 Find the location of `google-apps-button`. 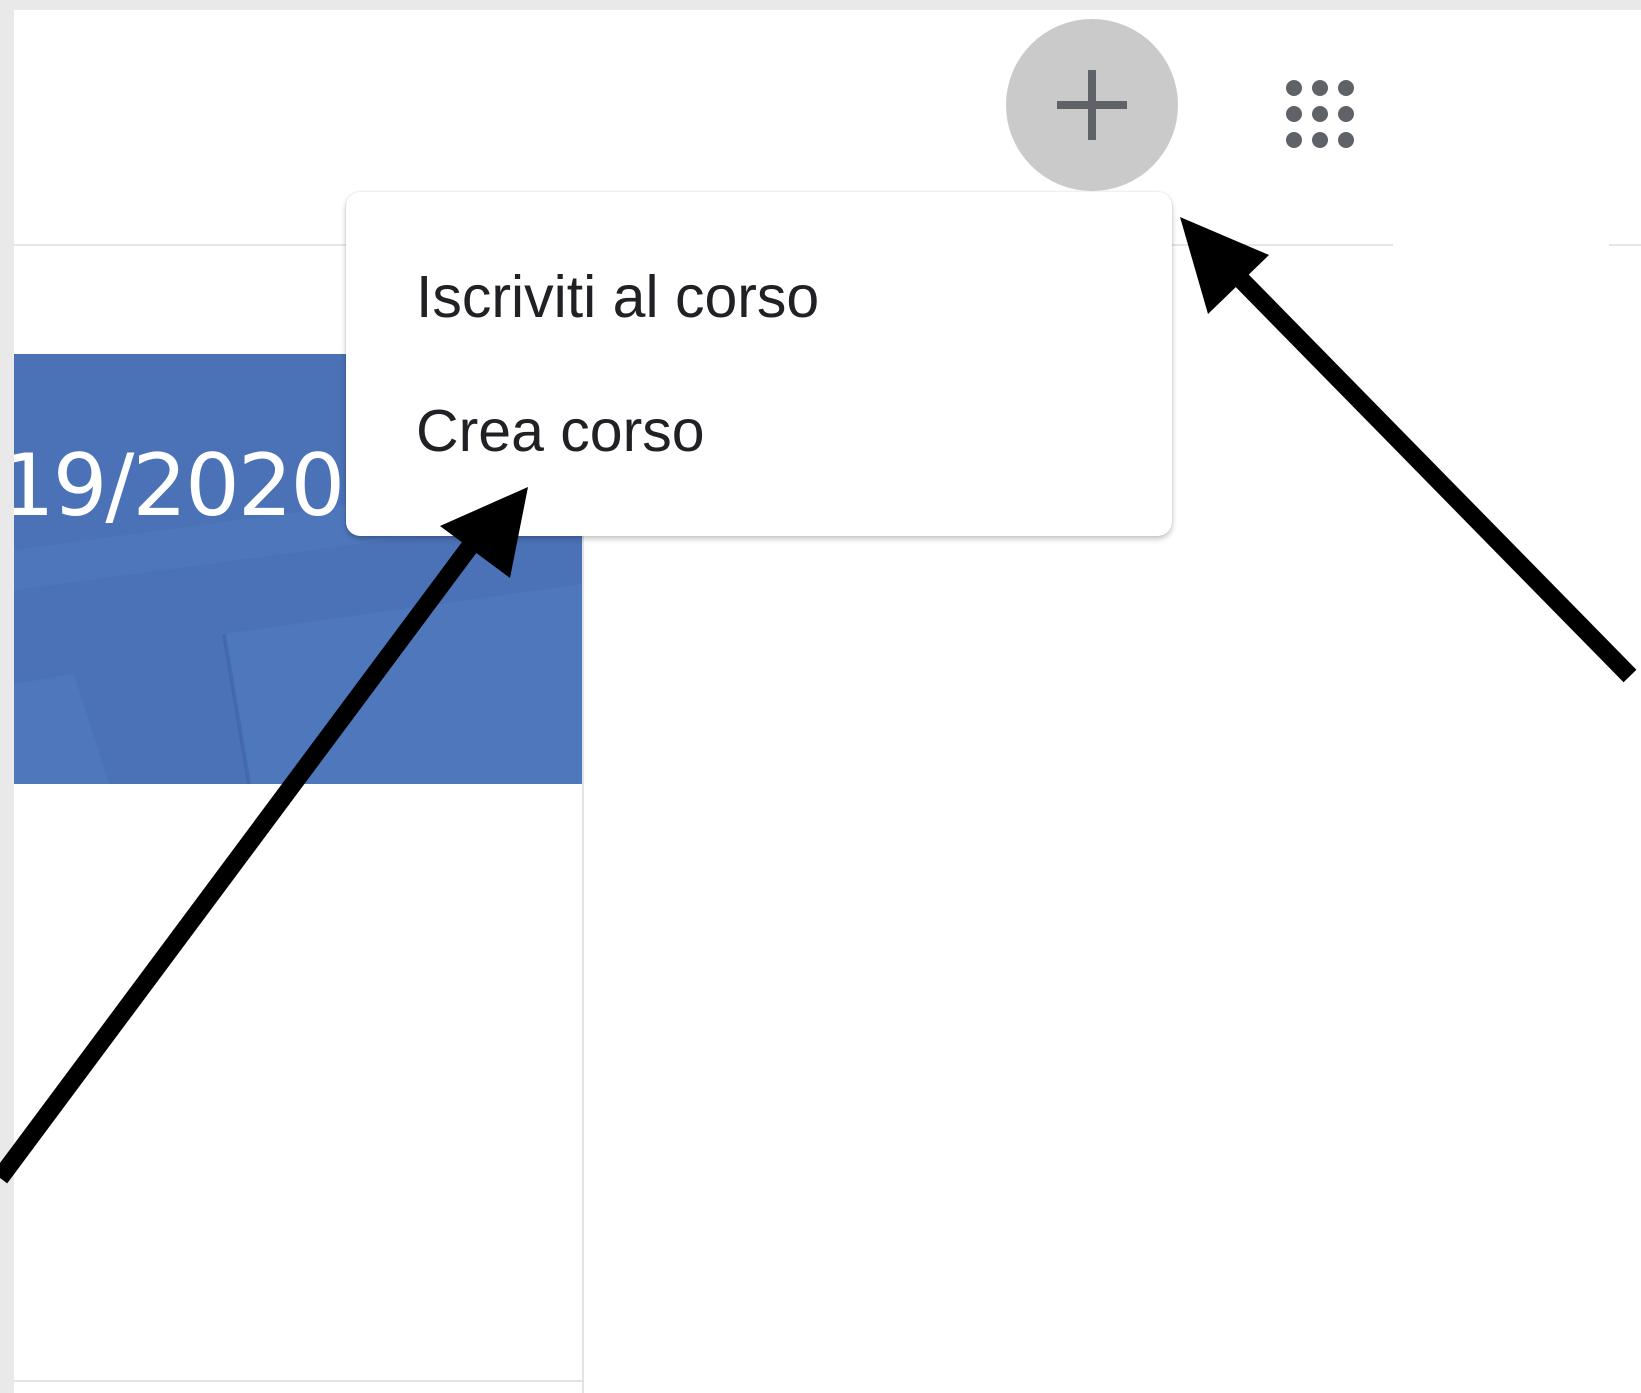

google-apps-button is located at coordinates (1320, 114).